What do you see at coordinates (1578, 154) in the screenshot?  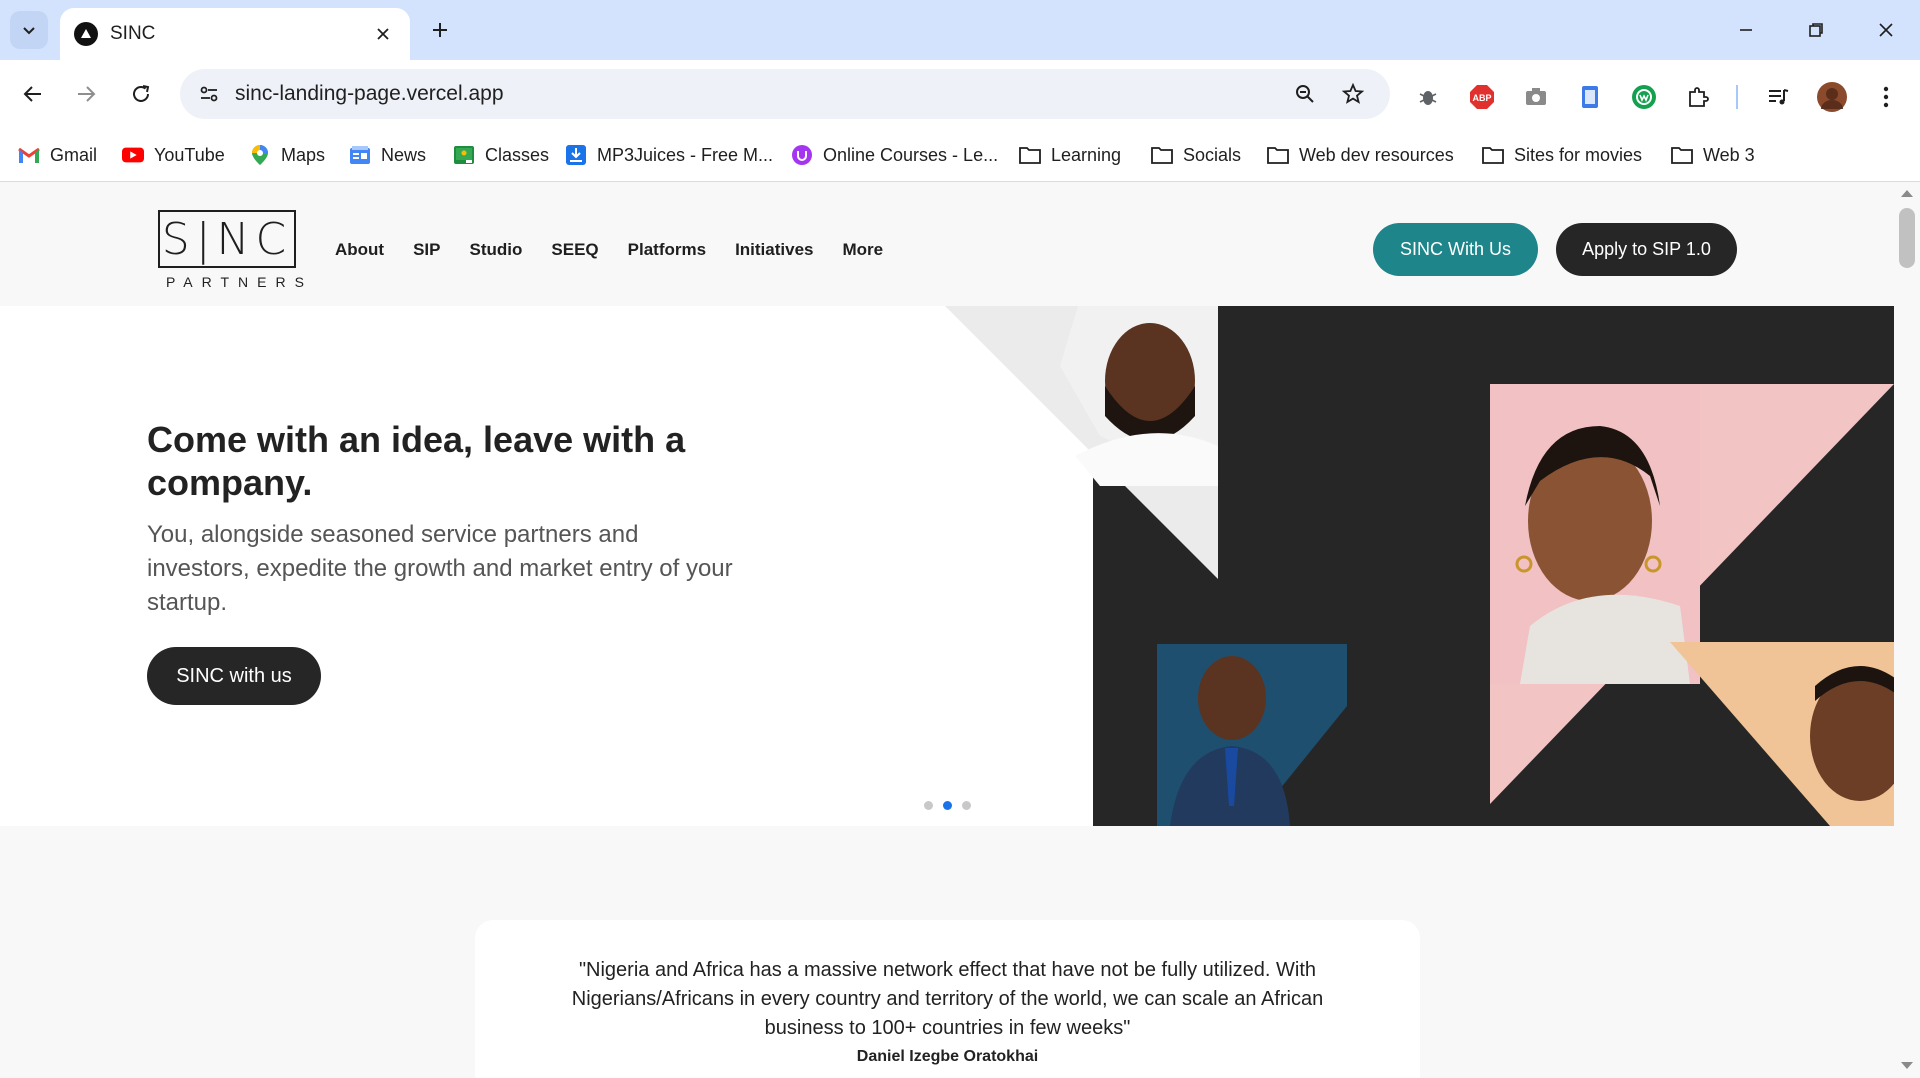 I see `bookmark-label: Sites for movies` at bounding box center [1578, 154].